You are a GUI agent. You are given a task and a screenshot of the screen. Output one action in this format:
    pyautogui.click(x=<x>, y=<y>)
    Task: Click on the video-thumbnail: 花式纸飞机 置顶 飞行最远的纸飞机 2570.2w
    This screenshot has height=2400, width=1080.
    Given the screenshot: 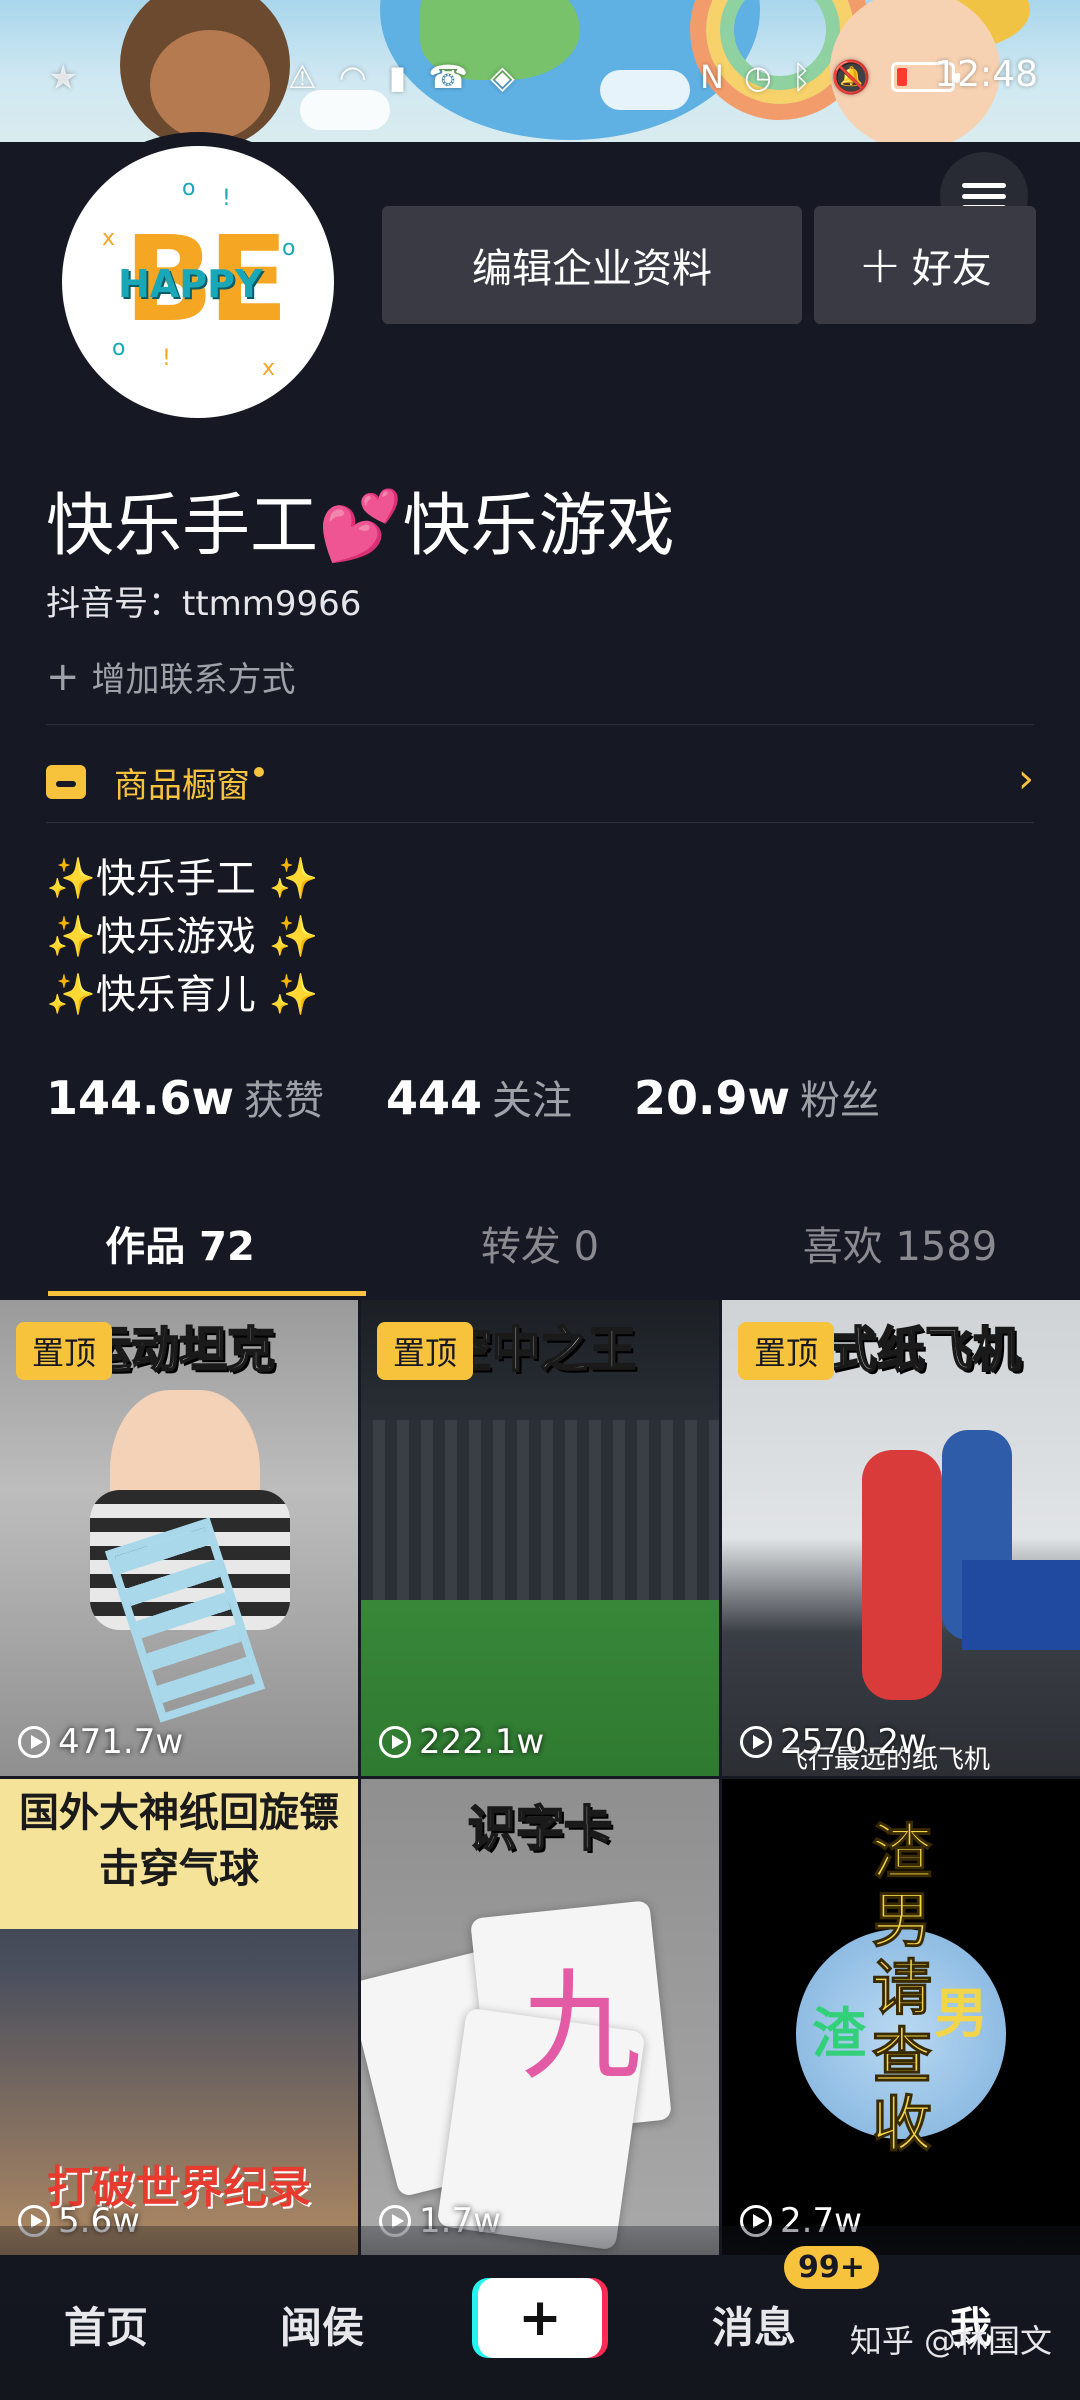 What is the action you would take?
    pyautogui.click(x=901, y=1538)
    